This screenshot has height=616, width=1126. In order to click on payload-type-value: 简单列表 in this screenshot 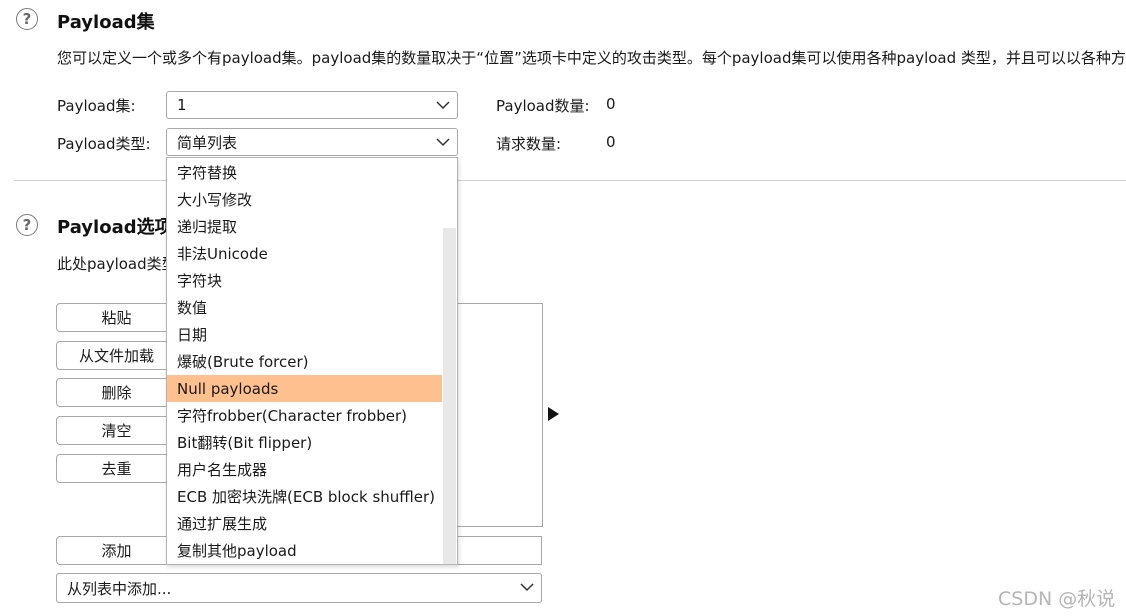, I will do `click(207, 142)`.